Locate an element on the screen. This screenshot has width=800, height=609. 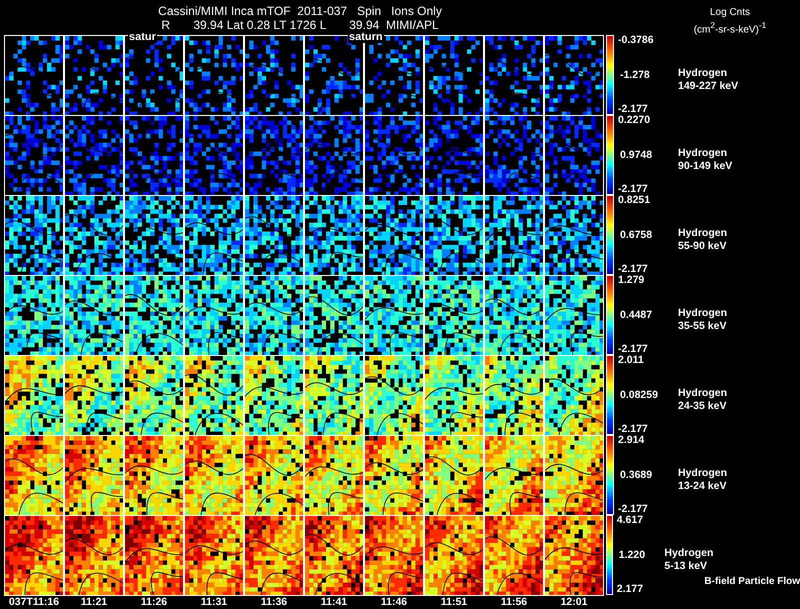
time-label: 11:56 is located at coordinates (514, 602).